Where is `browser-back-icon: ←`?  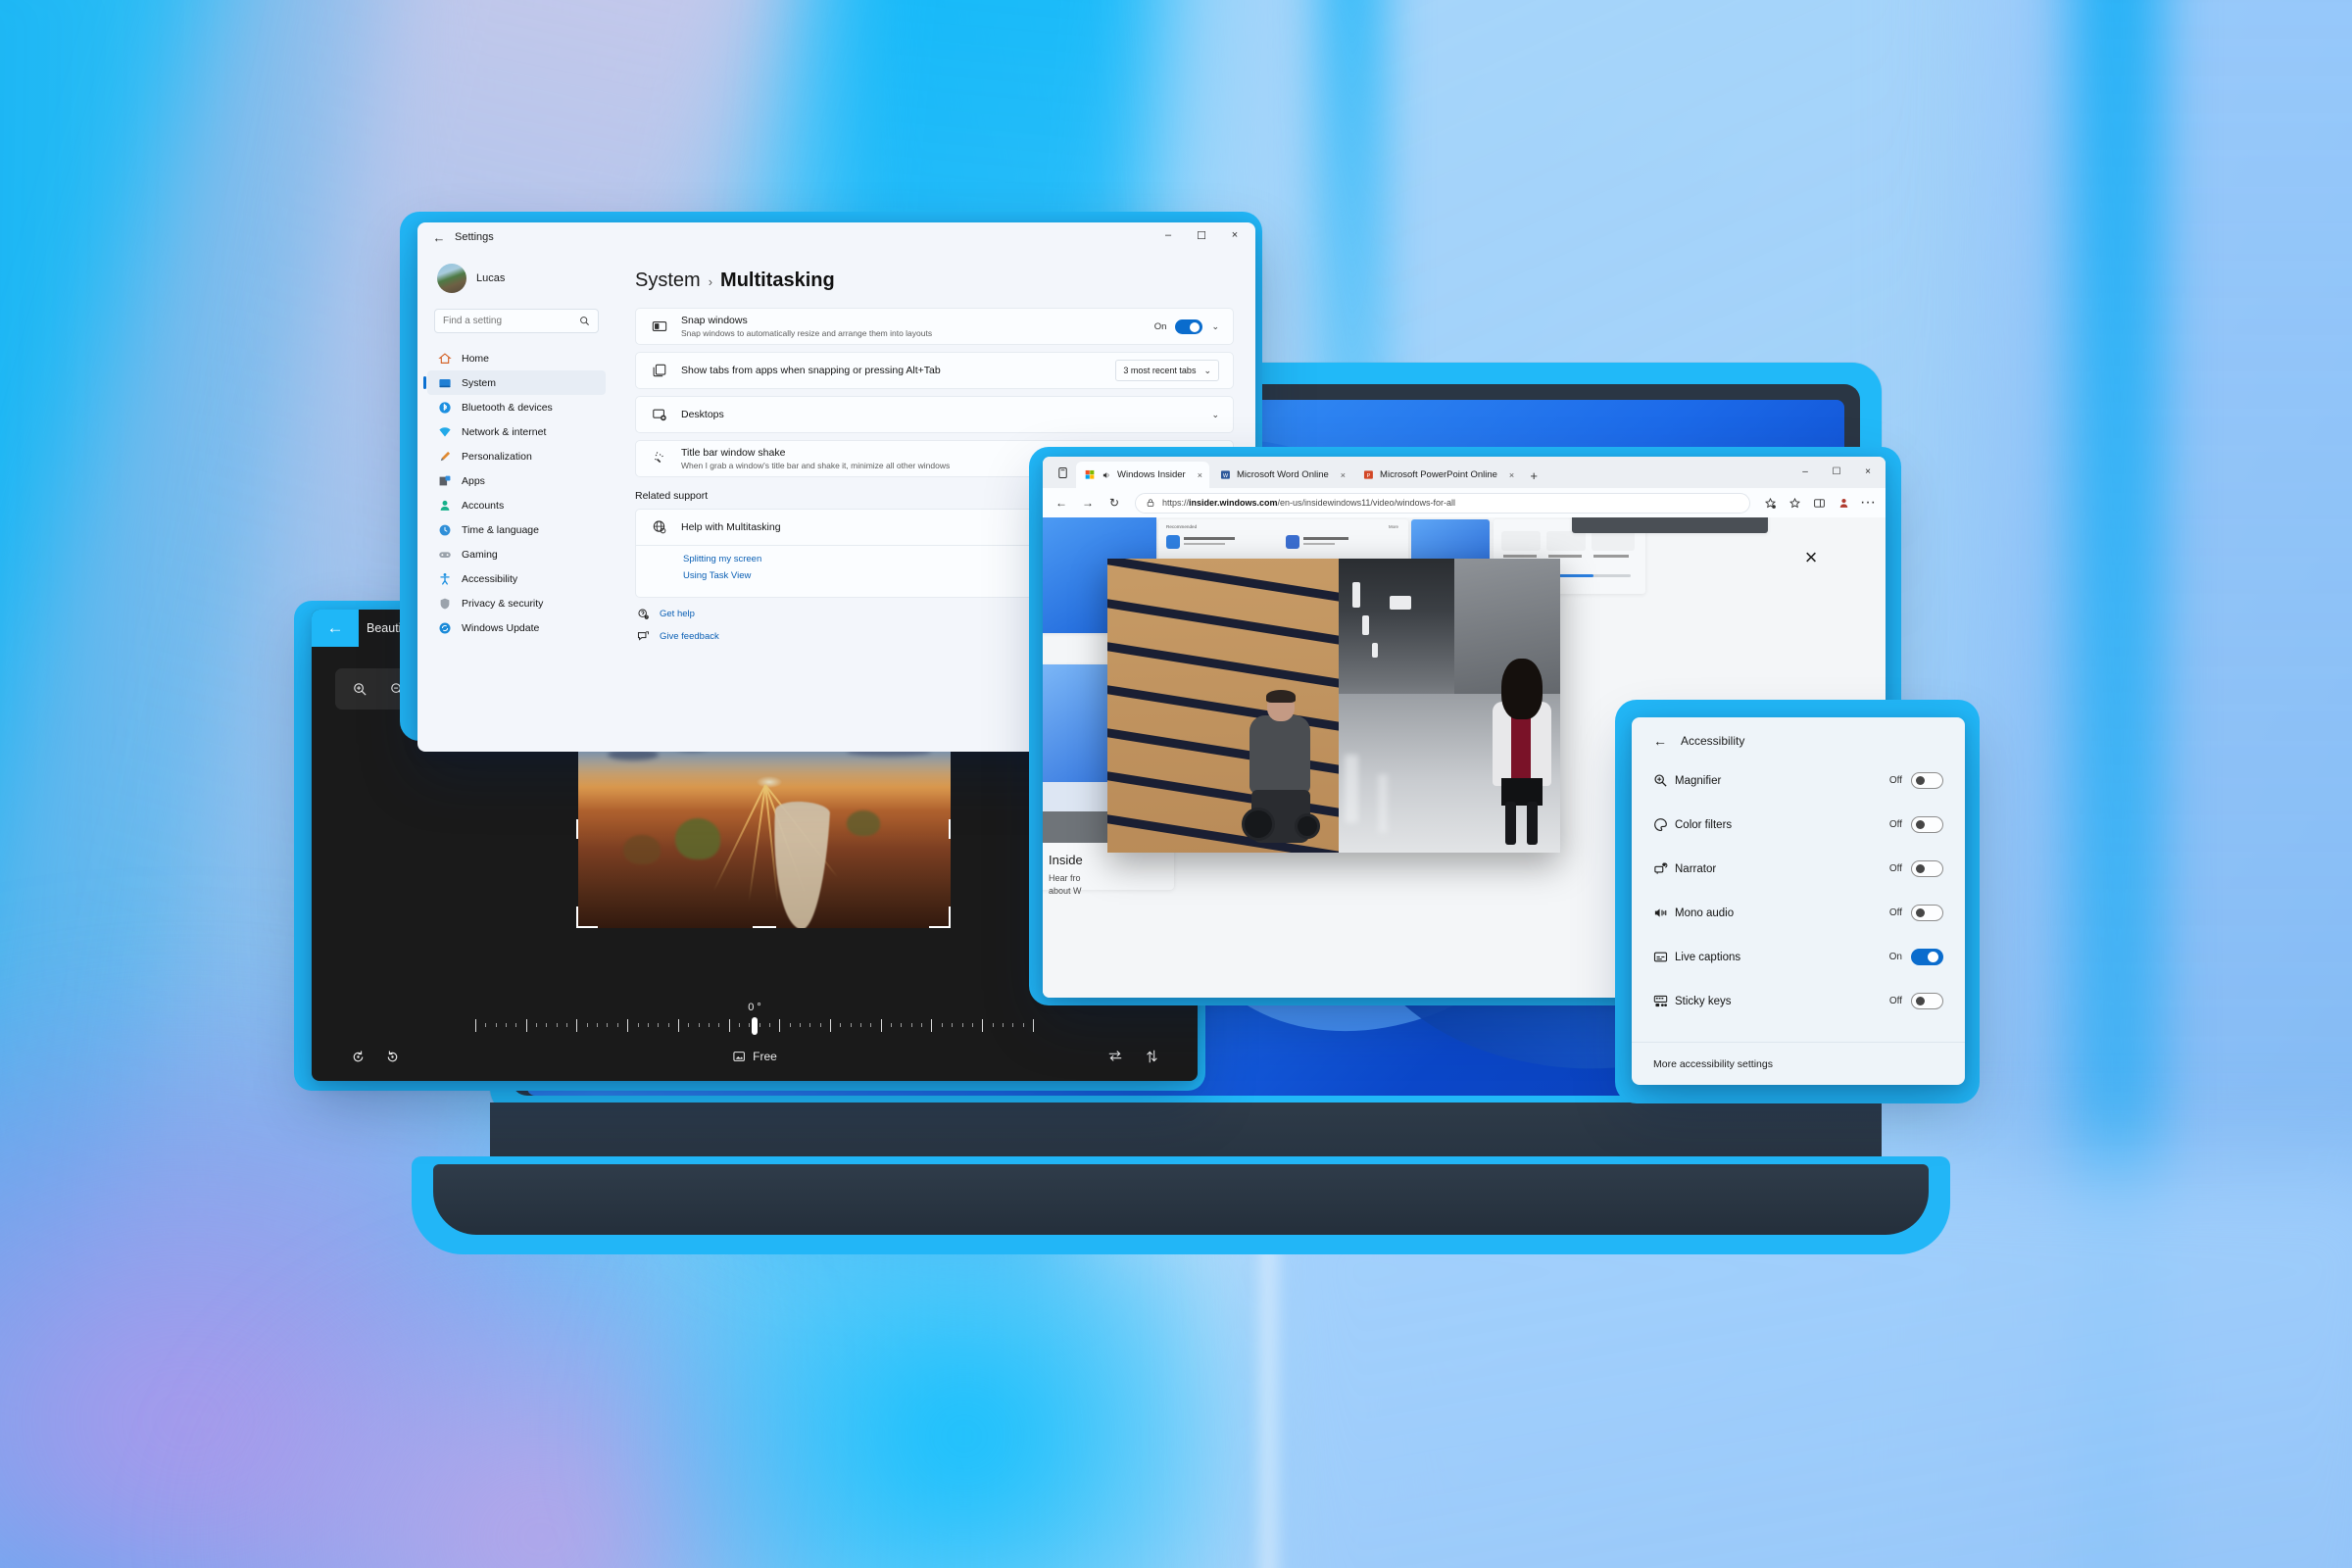
browser-back-icon: ← is located at coordinates (1061, 503).